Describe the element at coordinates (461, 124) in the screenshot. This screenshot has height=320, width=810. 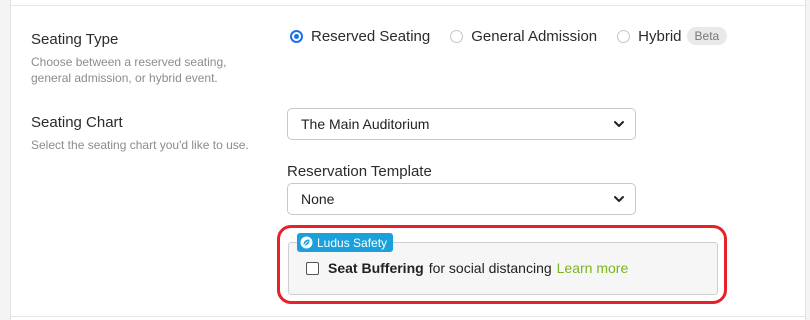
I see `seating-chart-select: The Main Auditorium` at that location.